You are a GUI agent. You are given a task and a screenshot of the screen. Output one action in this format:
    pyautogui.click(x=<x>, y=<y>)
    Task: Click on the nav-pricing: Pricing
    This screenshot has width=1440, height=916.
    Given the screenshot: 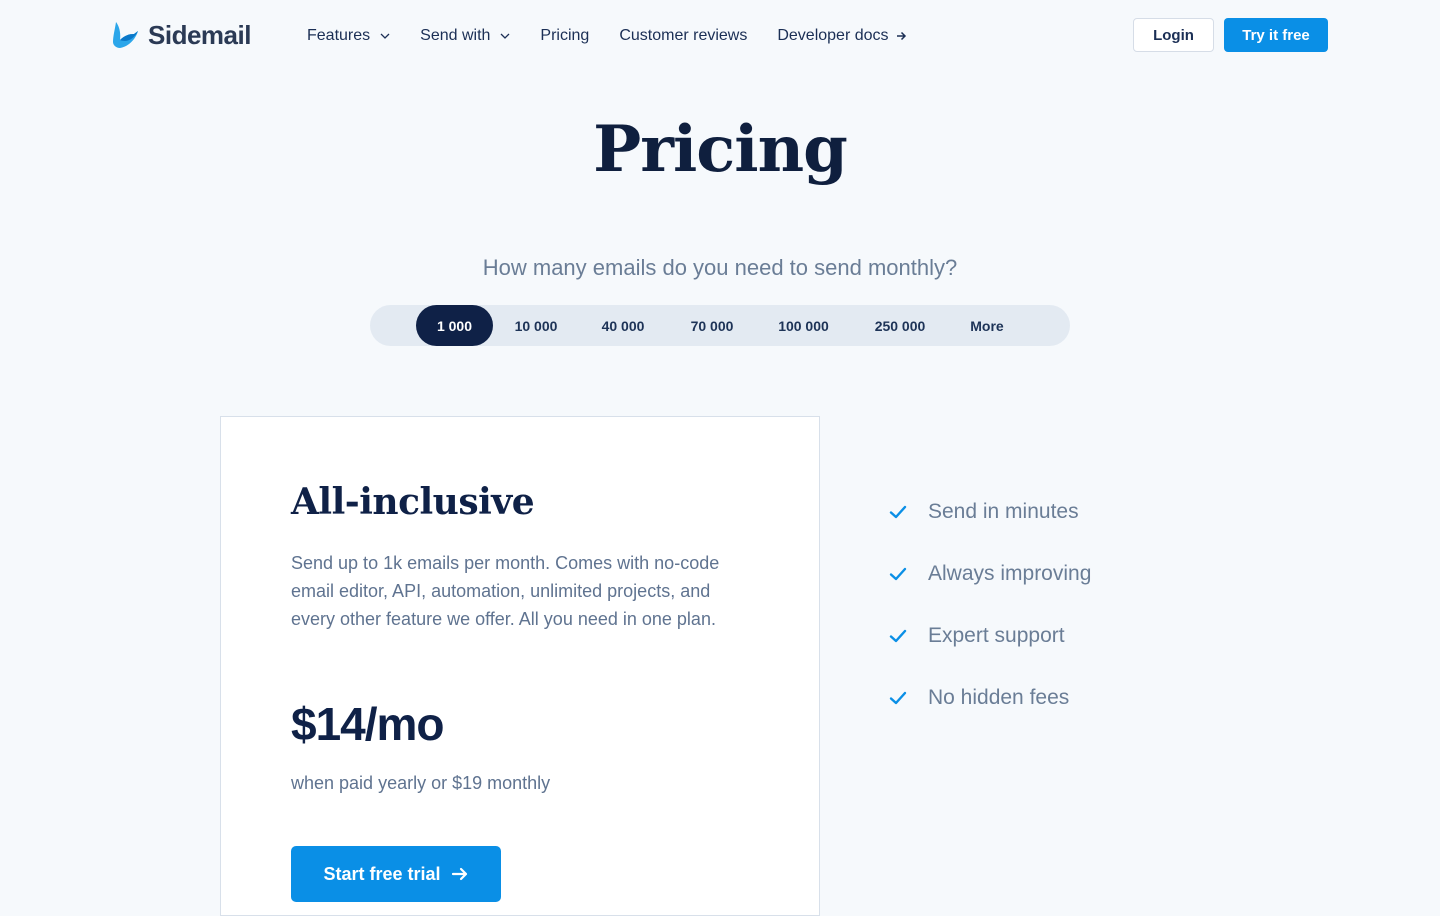 What is the action you would take?
    pyautogui.click(x=564, y=36)
    